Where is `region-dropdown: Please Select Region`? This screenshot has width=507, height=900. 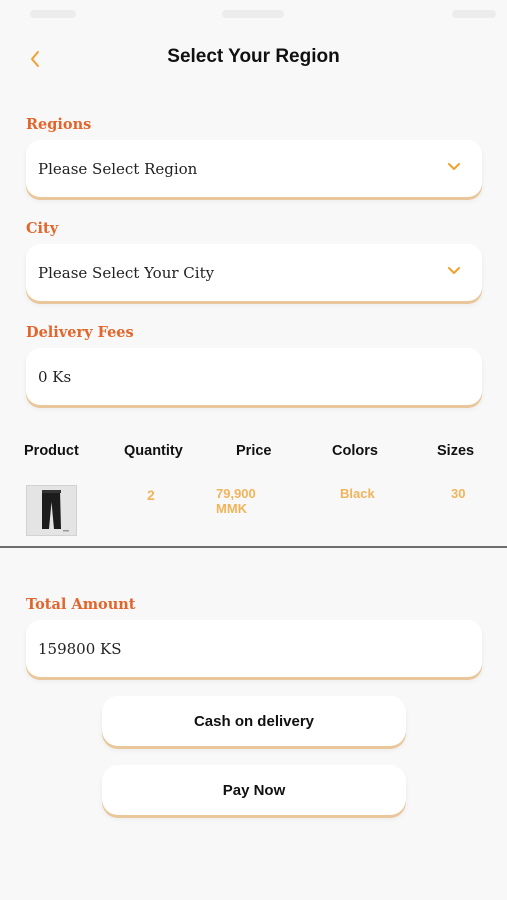 region-dropdown: Please Select Region is located at coordinates (254, 168).